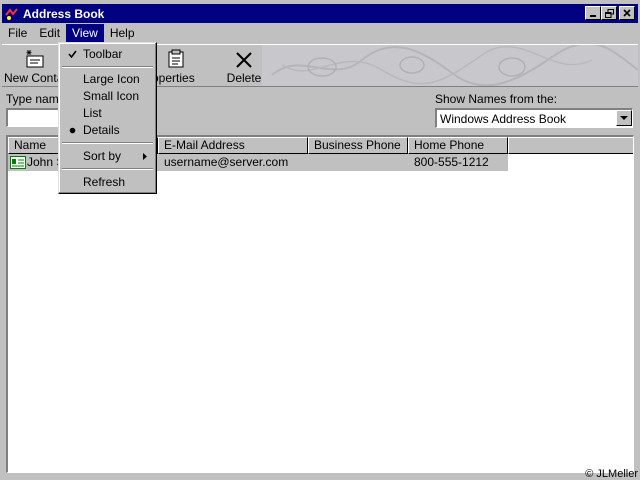 Image resolution: width=640 pixels, height=480 pixels. I want to click on new-contact-icon, so click(35, 59).